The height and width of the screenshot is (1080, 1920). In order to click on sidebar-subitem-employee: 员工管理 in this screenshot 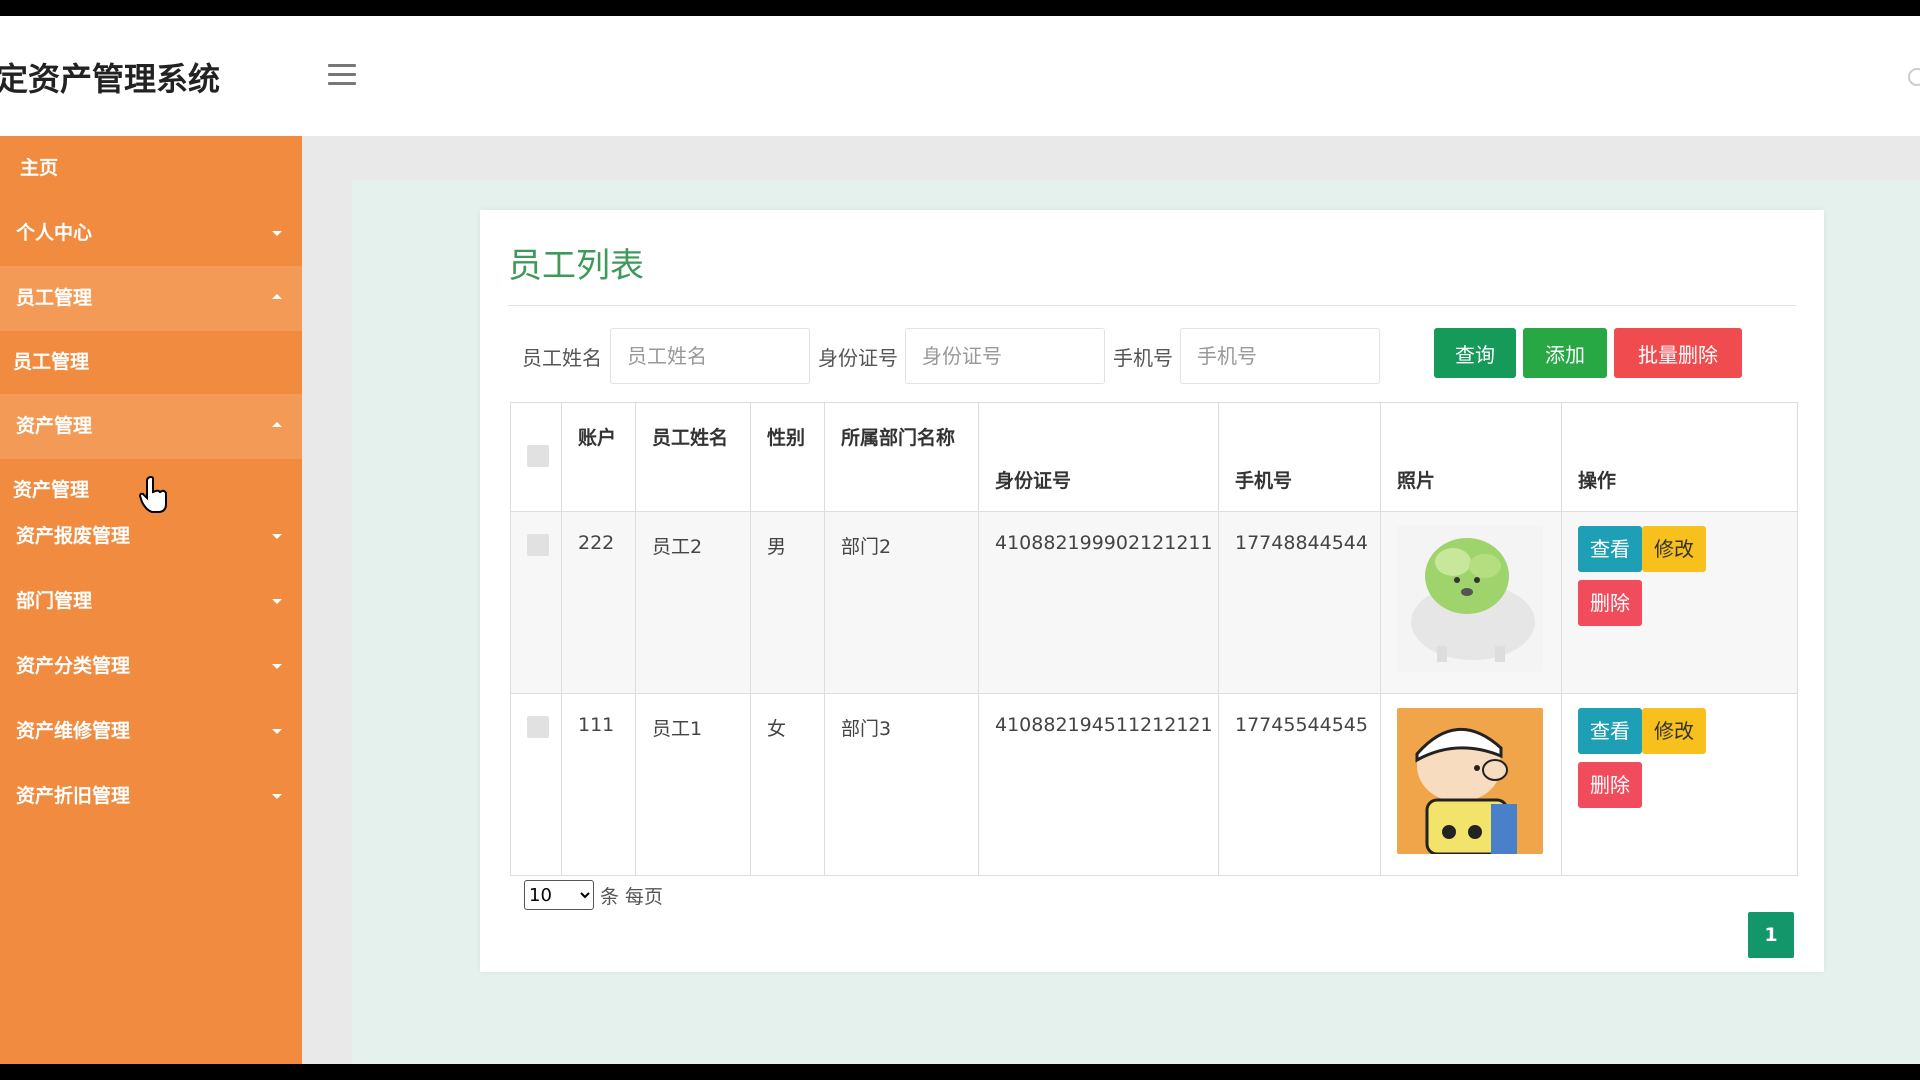, I will do `click(151, 362)`.